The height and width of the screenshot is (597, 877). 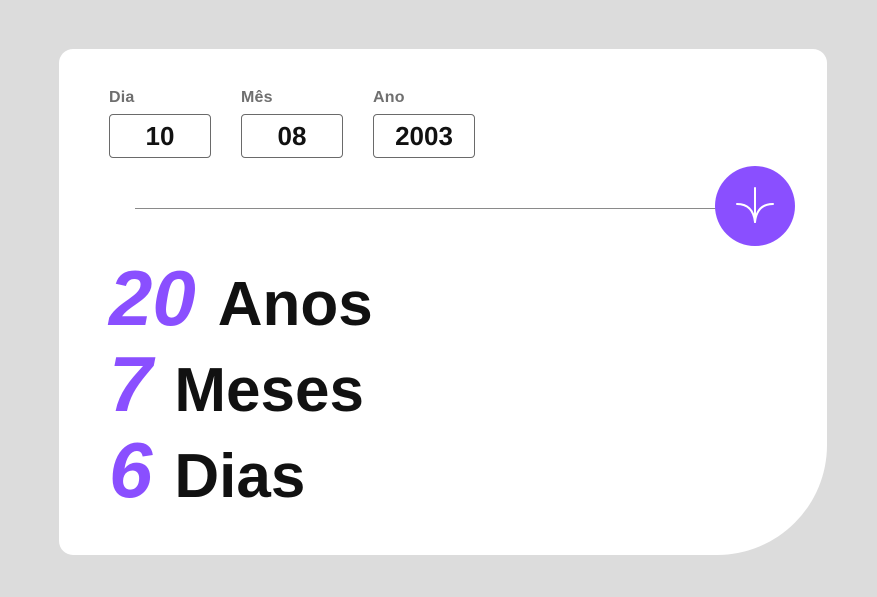 I want to click on years-value: 20, so click(x=152, y=298).